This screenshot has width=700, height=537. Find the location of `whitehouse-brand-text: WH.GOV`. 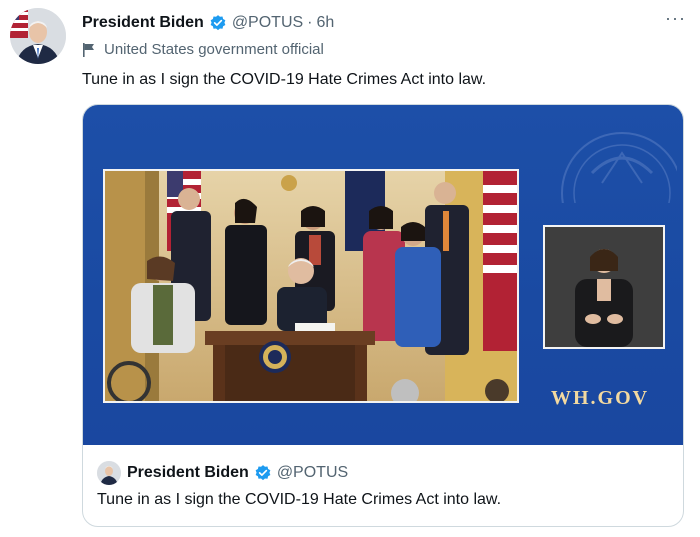

whitehouse-brand-text: WH.GOV is located at coordinates (600, 398).